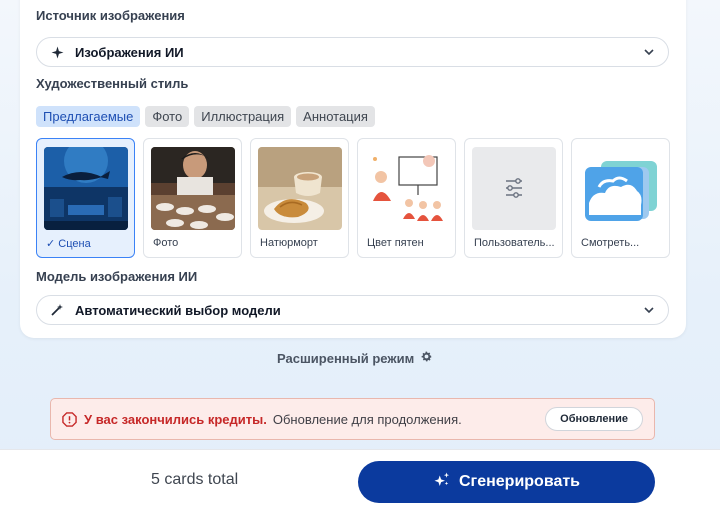 This screenshot has width=720, height=511. I want to click on style-card-photo: Фото, so click(192, 198).